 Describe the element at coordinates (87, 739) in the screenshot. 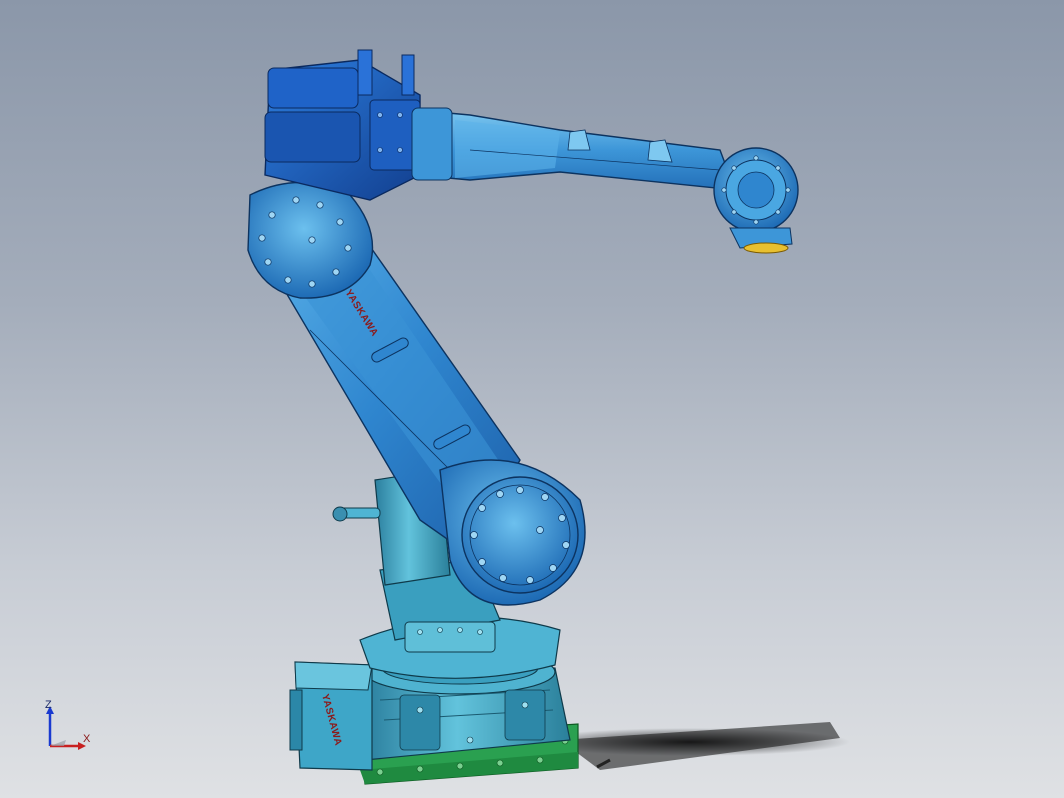

I see `triad-x-label: X` at that location.